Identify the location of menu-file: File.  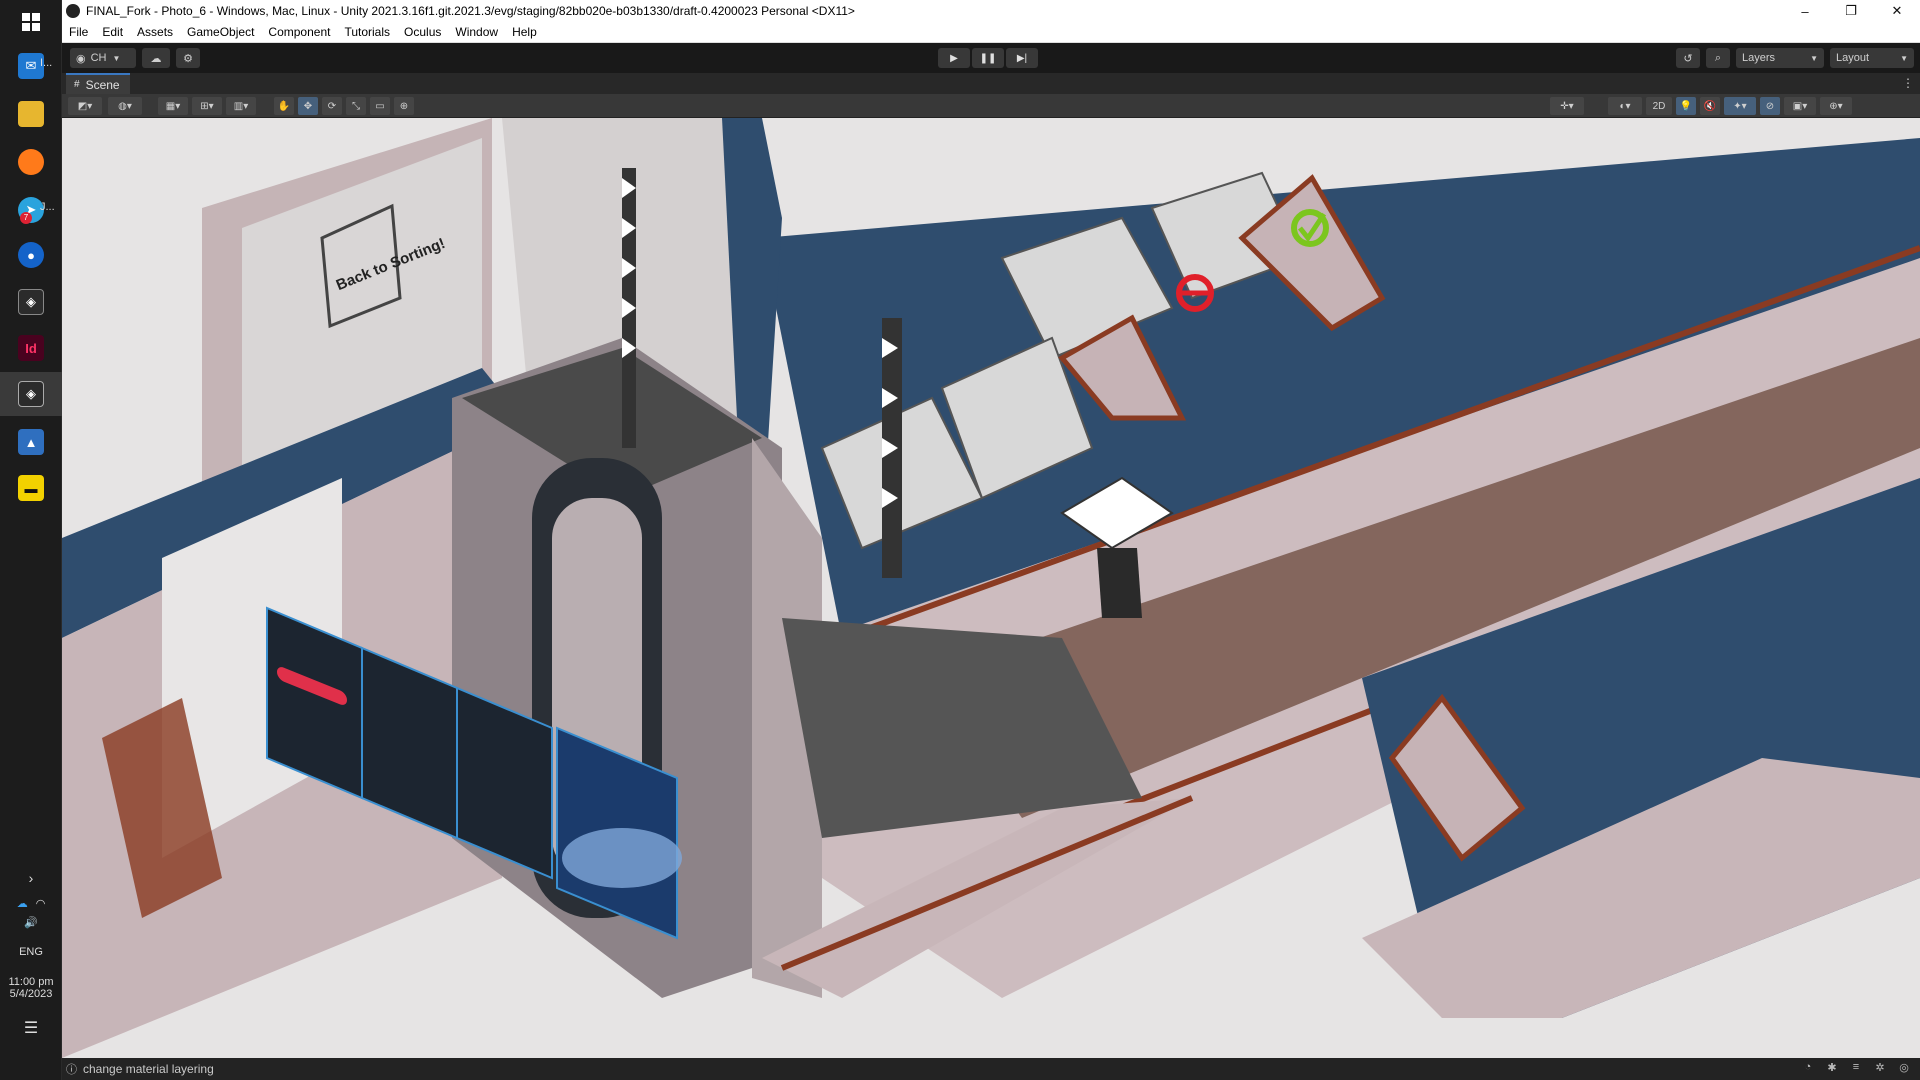
(78, 32).